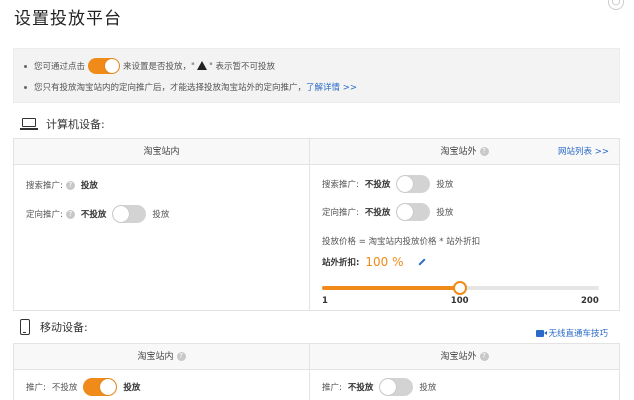 This screenshot has width=634, height=400. What do you see at coordinates (68, 19) in the screenshot?
I see `page-title: 设置投放平台` at bounding box center [68, 19].